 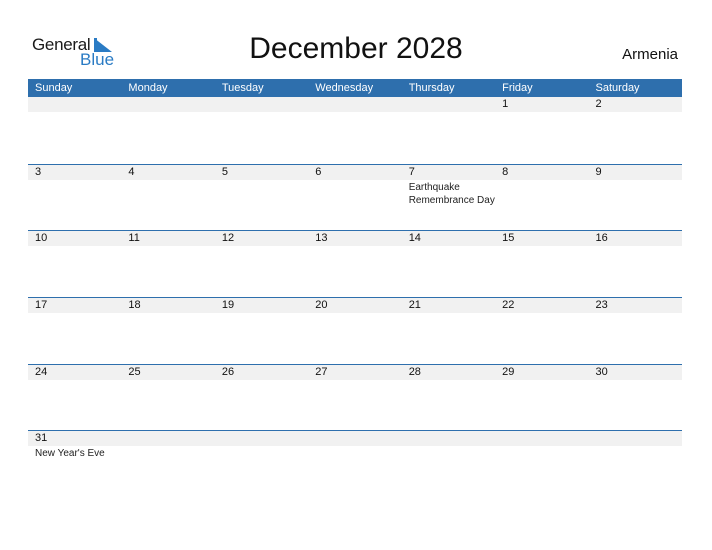 I want to click on day-number: 27, so click(x=321, y=371).